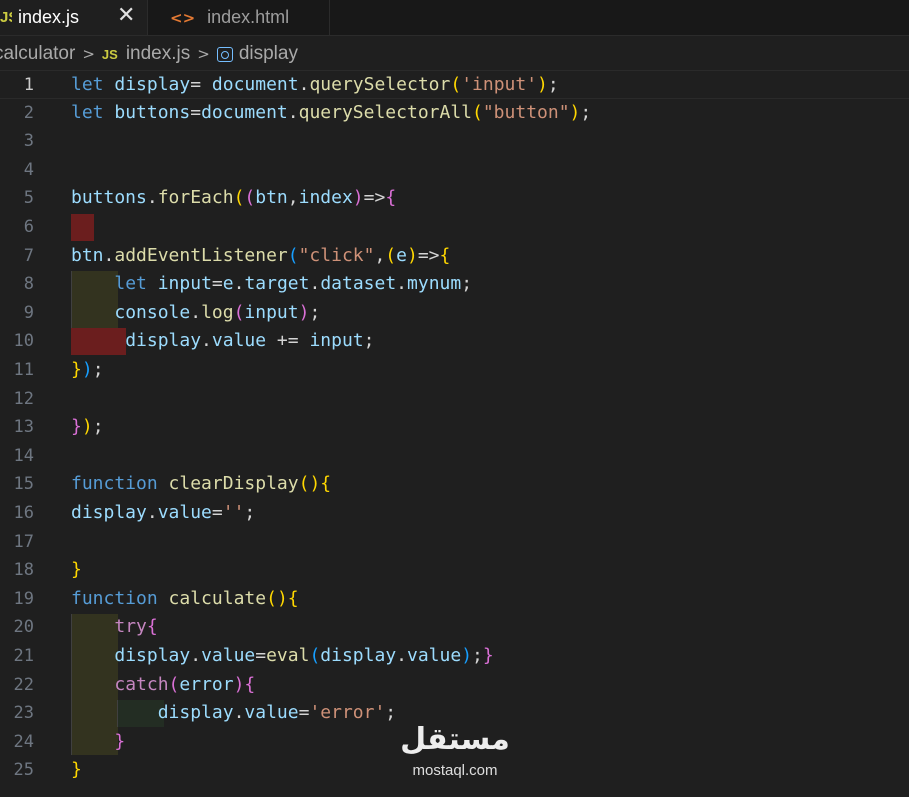  What do you see at coordinates (28, 255) in the screenshot?
I see `line-number: 7` at bounding box center [28, 255].